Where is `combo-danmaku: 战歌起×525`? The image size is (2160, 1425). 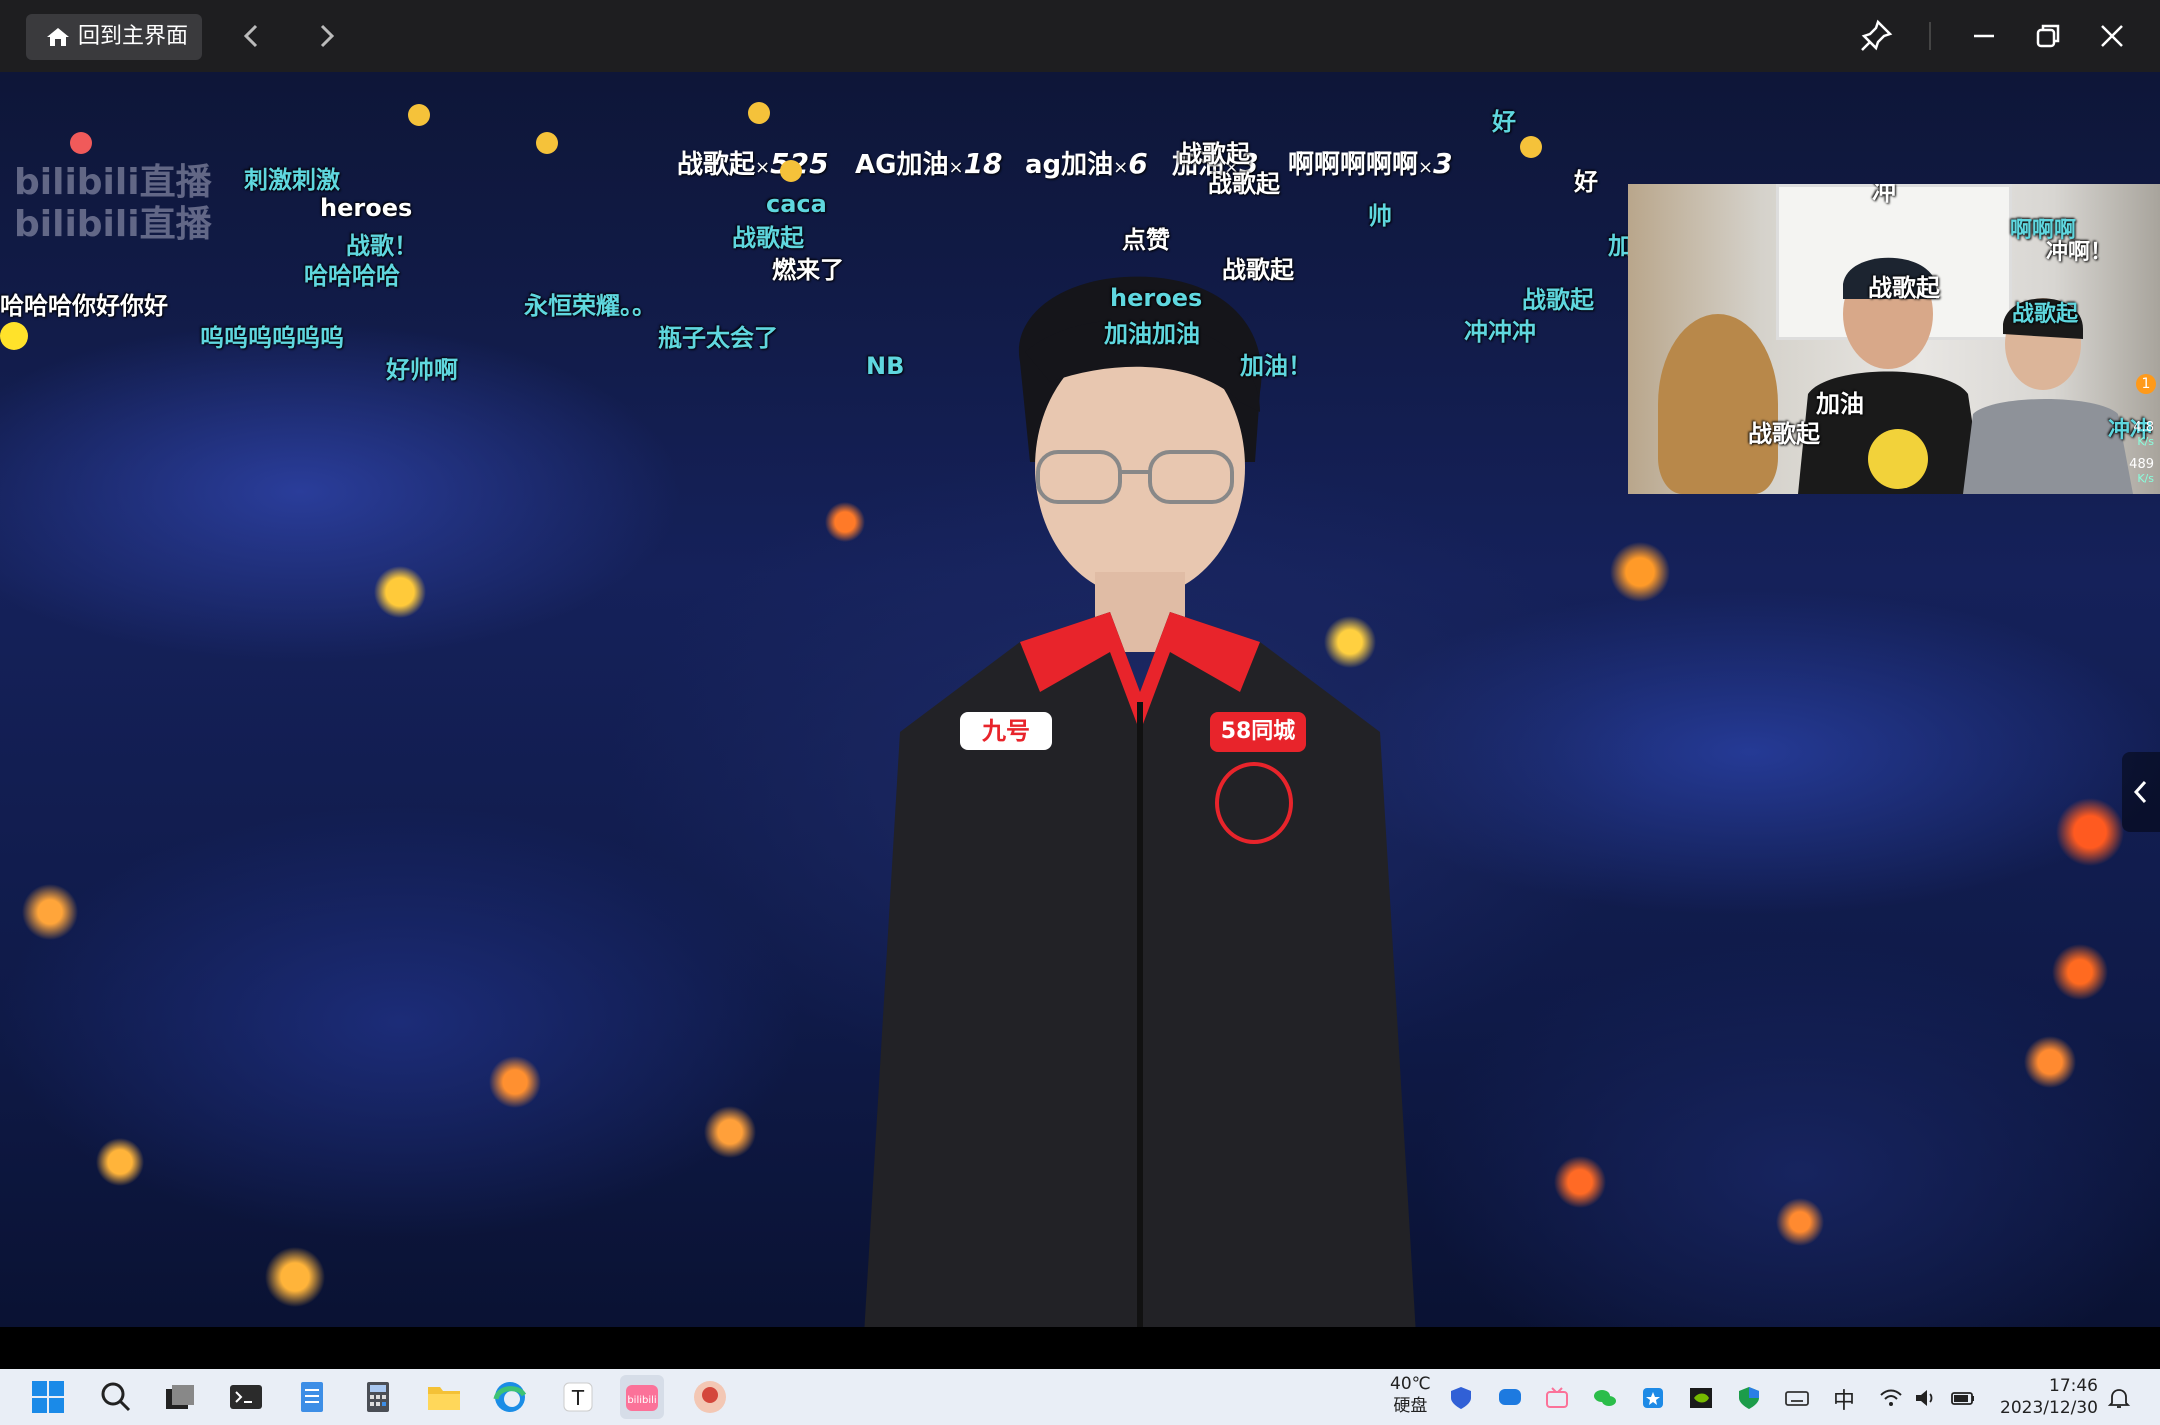 combo-danmaku: 战歌起×525 is located at coordinates (753, 163).